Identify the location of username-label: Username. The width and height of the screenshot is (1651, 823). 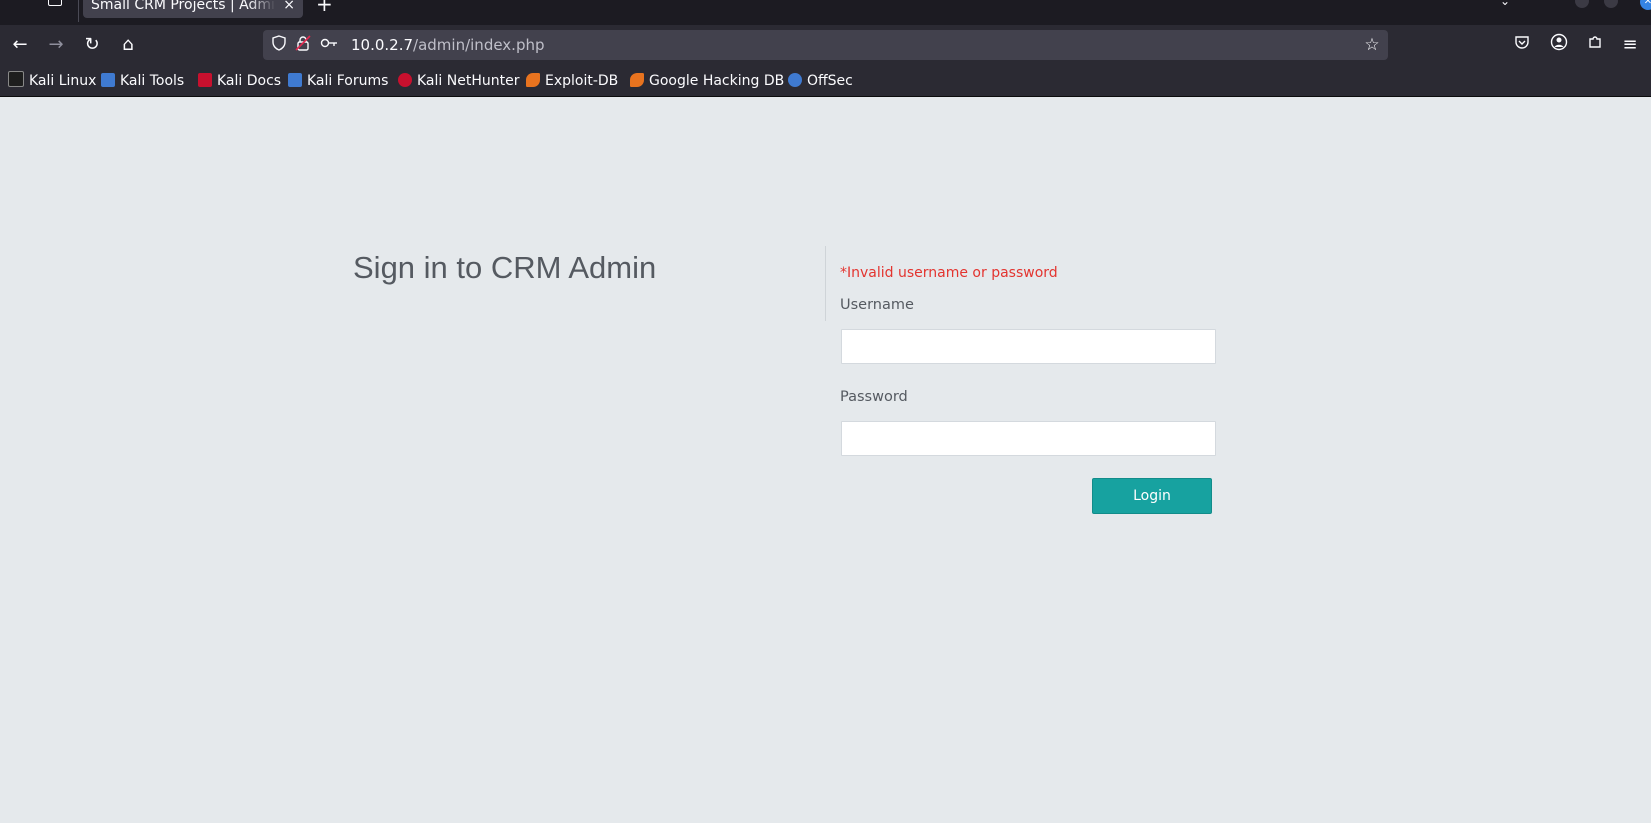
(877, 305).